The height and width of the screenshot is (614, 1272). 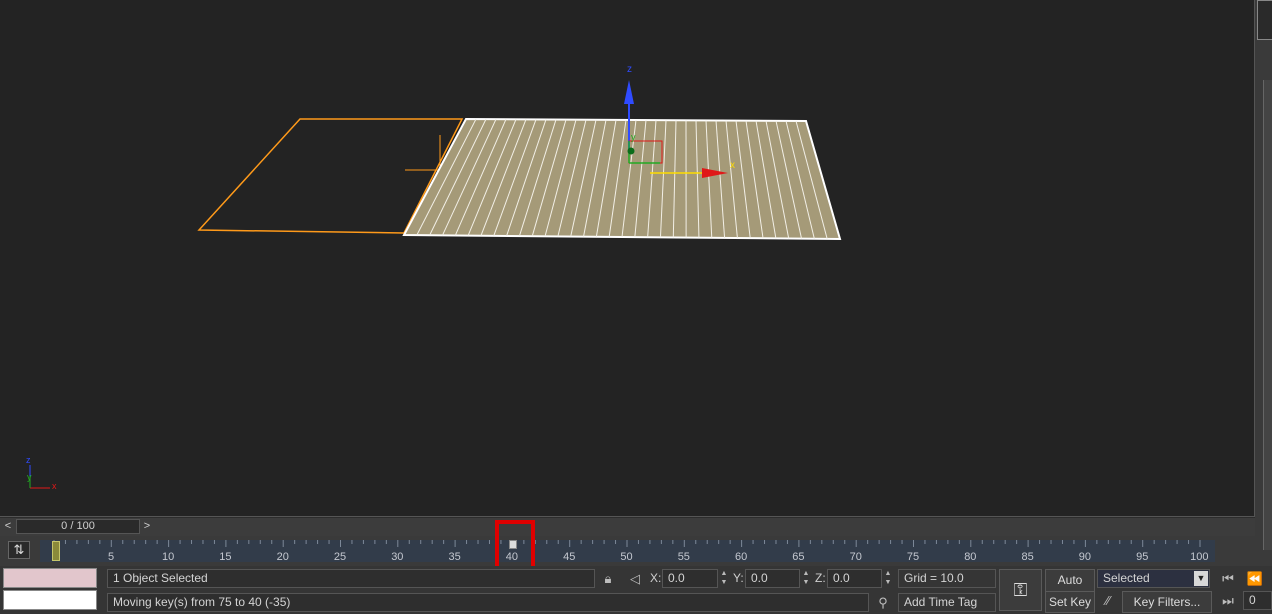 I want to click on x-spinner: ▲ ▼, so click(x=724, y=578).